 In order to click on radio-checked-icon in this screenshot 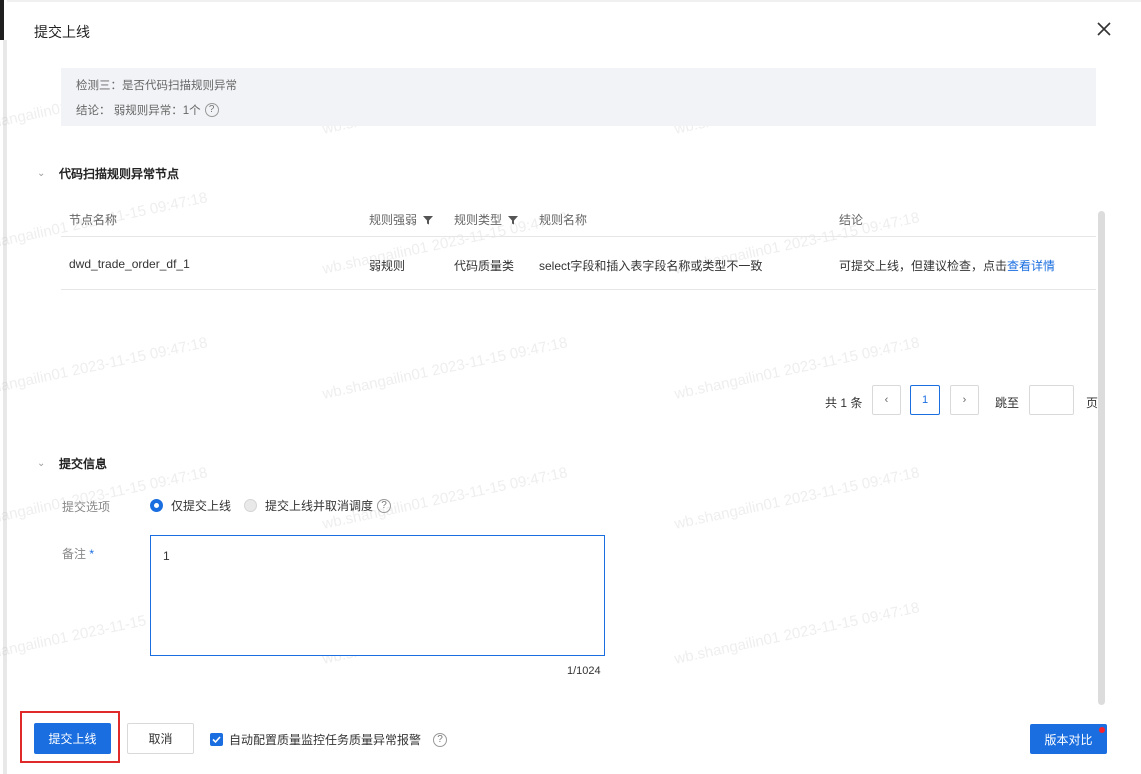, I will do `click(156, 505)`.